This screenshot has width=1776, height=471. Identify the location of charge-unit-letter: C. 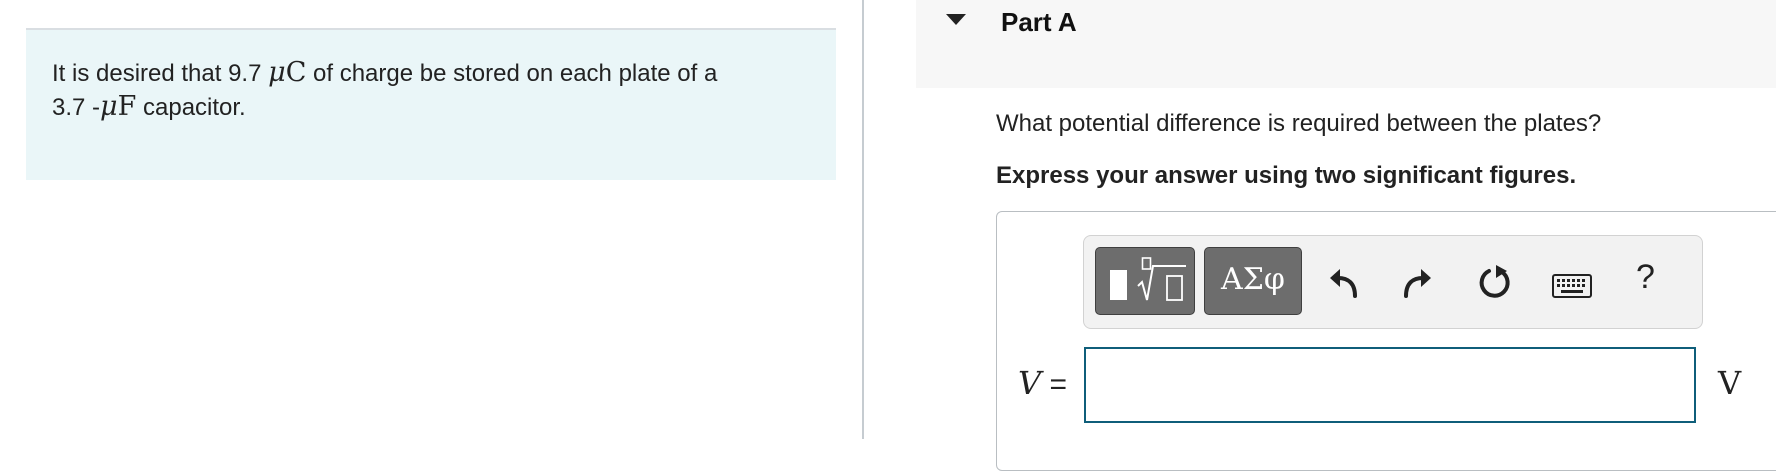
(296, 72).